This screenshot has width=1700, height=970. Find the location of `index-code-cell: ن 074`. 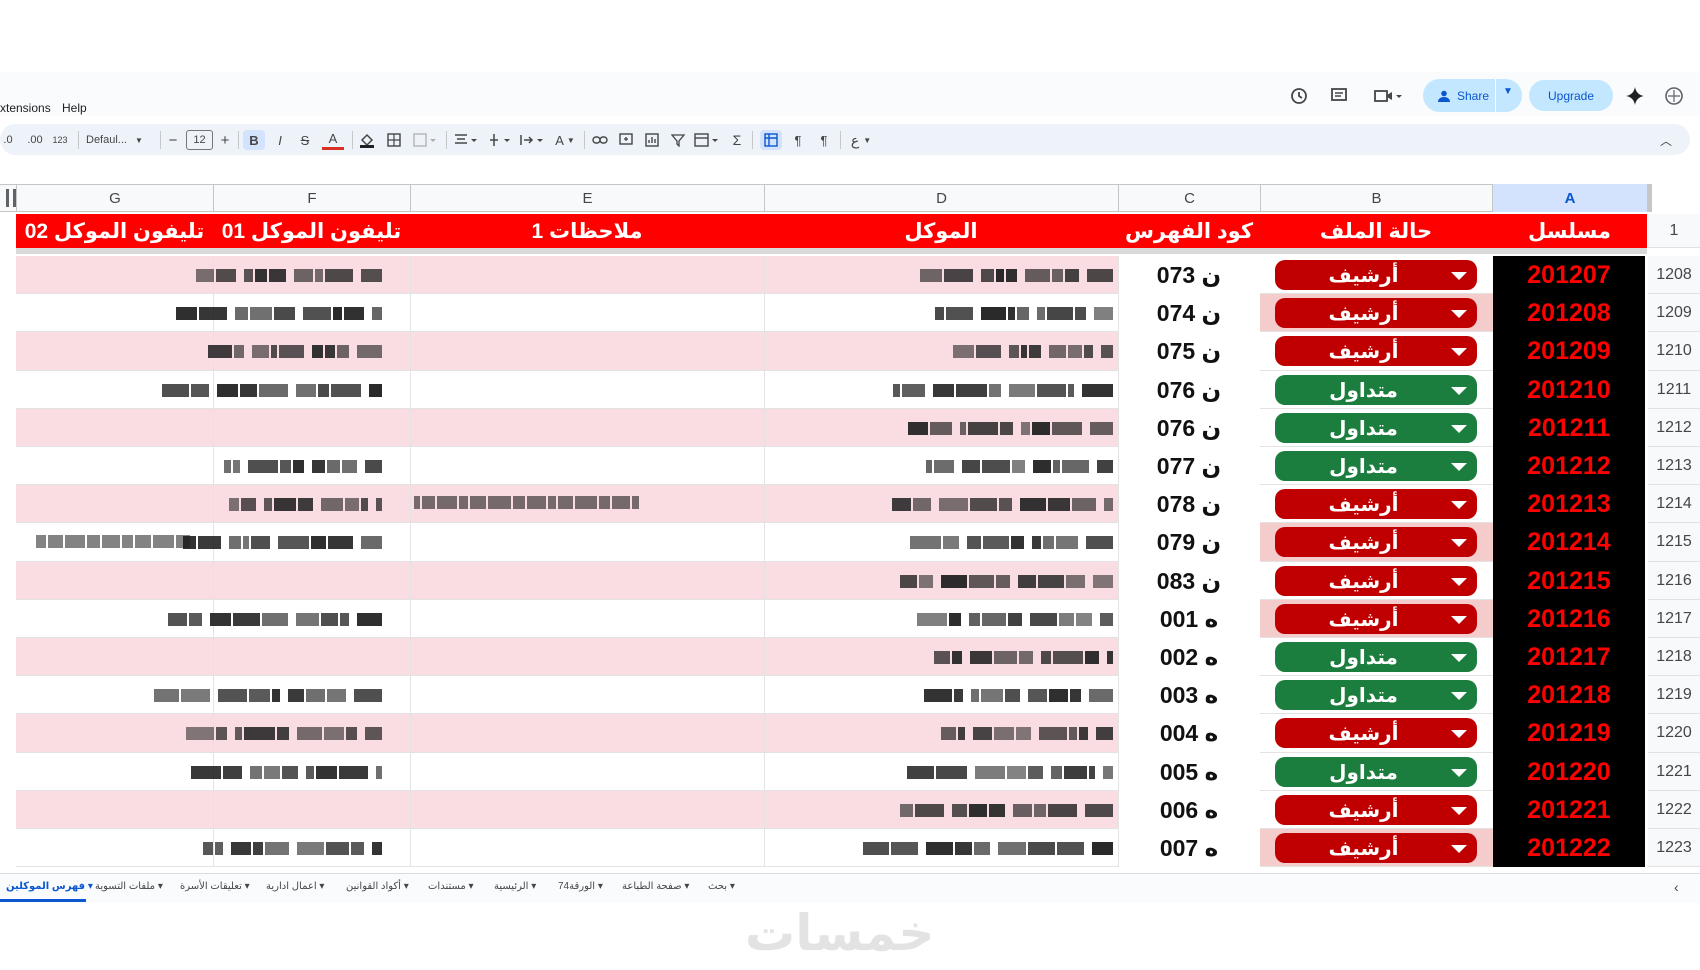

index-code-cell: ن 074 is located at coordinates (1189, 313).